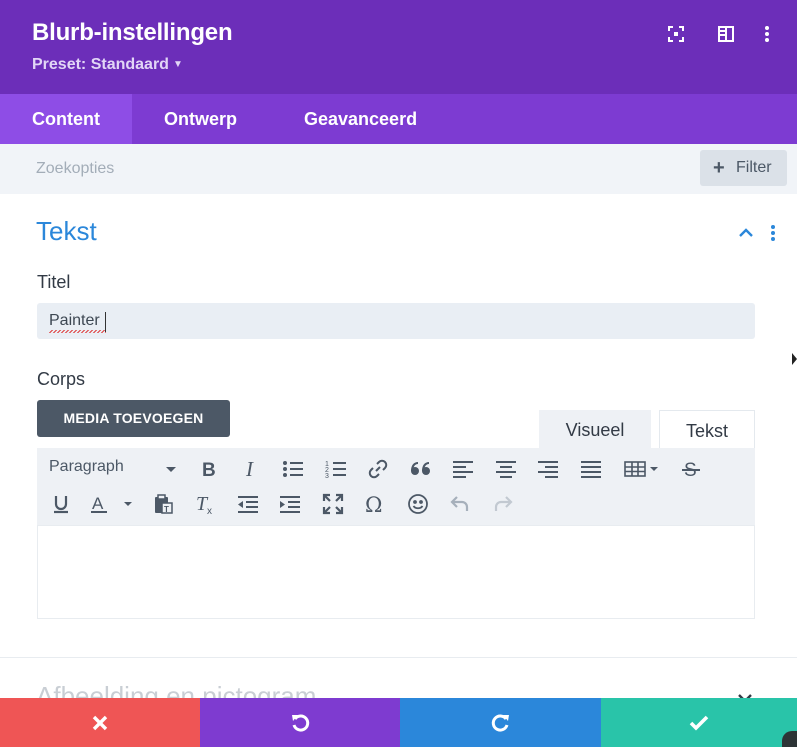 The width and height of the screenshot is (797, 747). Describe the element at coordinates (794, 359) in the screenshot. I see `resize-handle-arrow-icon` at that location.